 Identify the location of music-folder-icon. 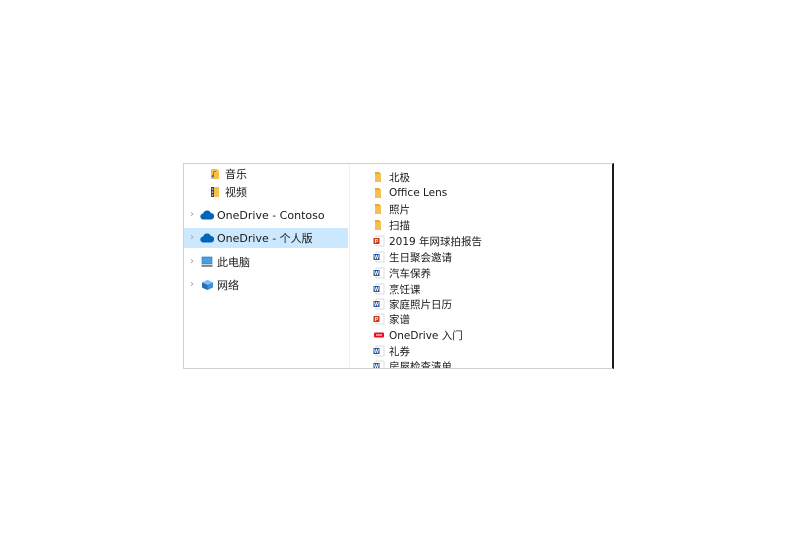
(215, 174).